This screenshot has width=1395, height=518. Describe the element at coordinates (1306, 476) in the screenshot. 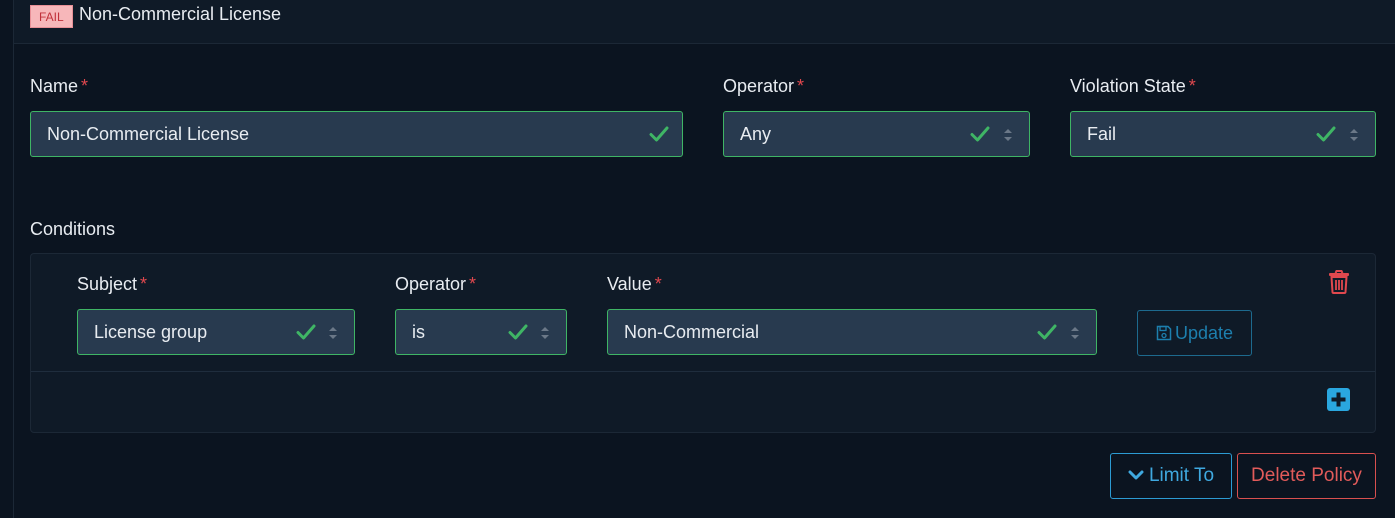

I see `delete-policy-button: Delete Policy` at that location.